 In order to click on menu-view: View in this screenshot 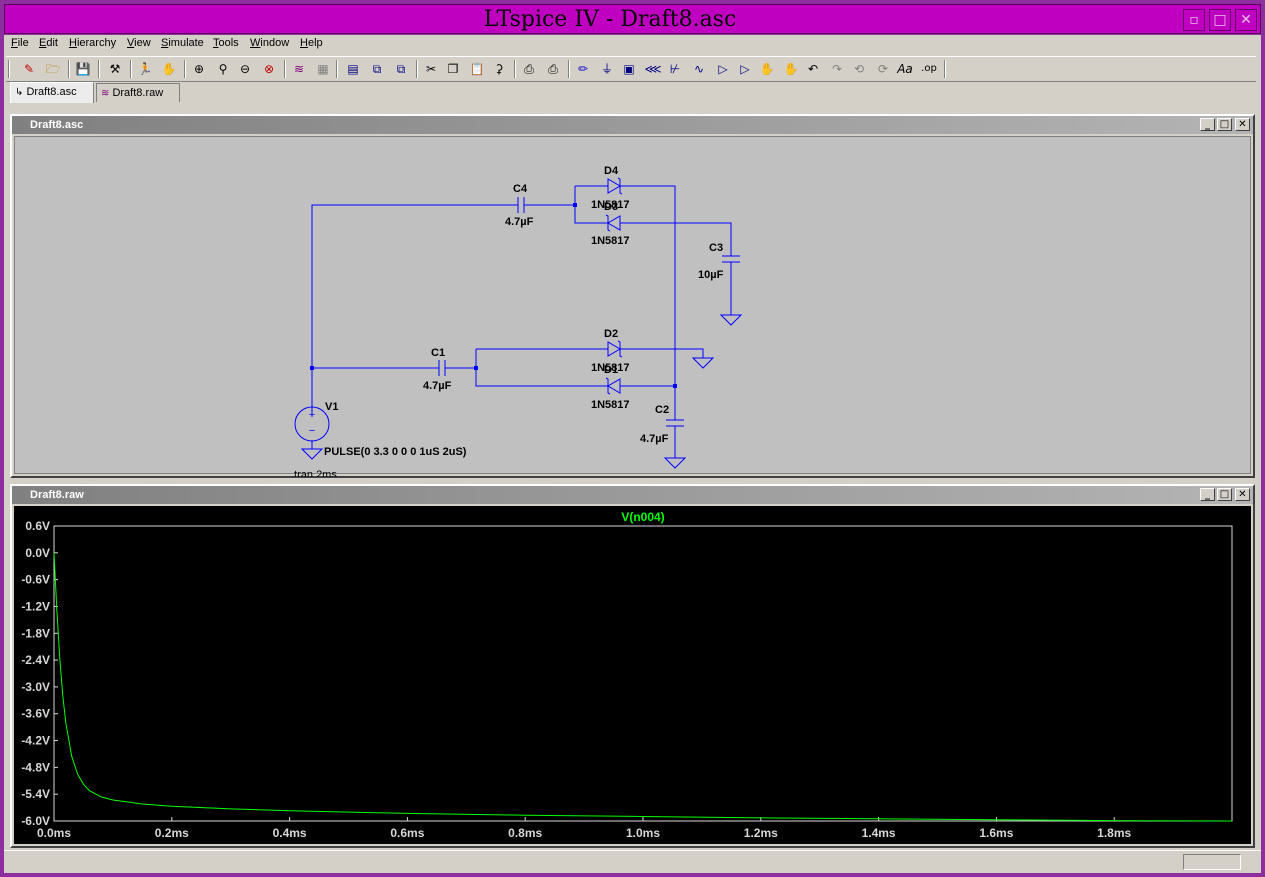, I will do `click(139, 43)`.